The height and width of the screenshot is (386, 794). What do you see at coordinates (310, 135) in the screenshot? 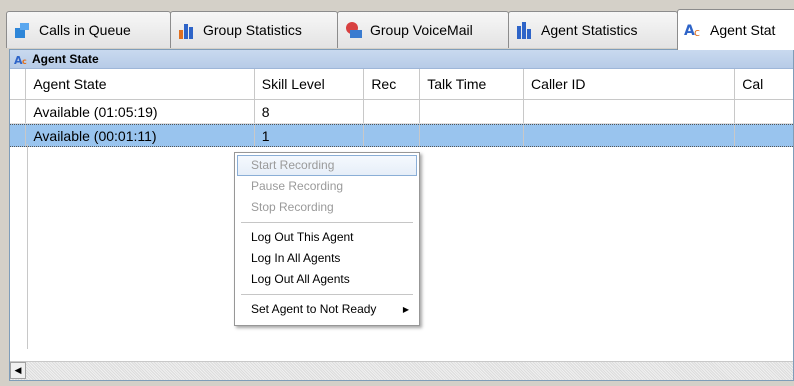
I see `cell-skill-level: 1` at bounding box center [310, 135].